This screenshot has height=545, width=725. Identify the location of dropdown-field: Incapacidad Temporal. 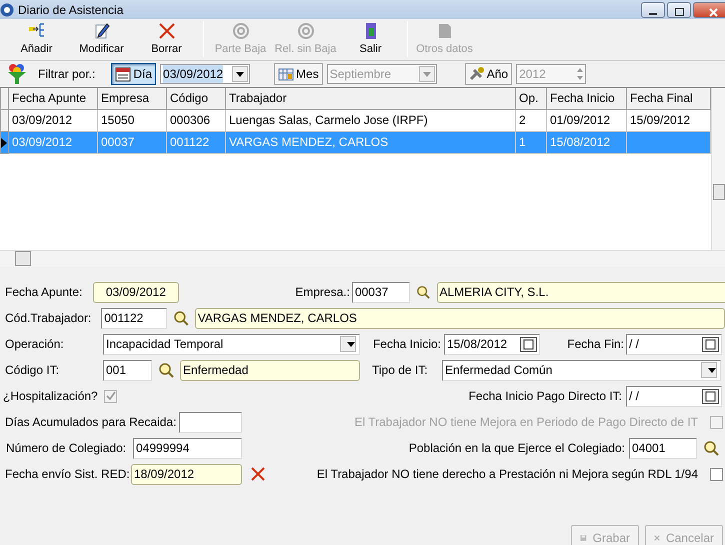
(231, 344).